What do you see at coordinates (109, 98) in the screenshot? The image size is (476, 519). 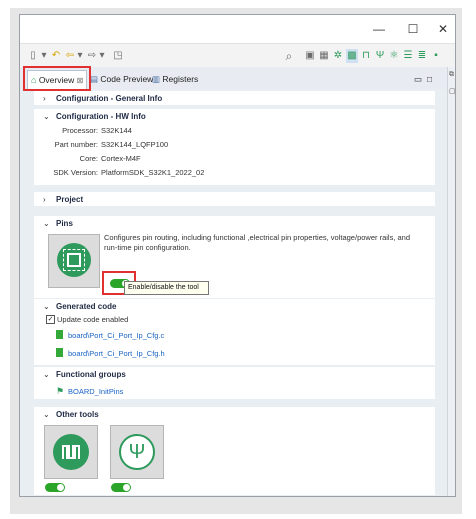 I see `section-title: Configuration - General Info` at bounding box center [109, 98].